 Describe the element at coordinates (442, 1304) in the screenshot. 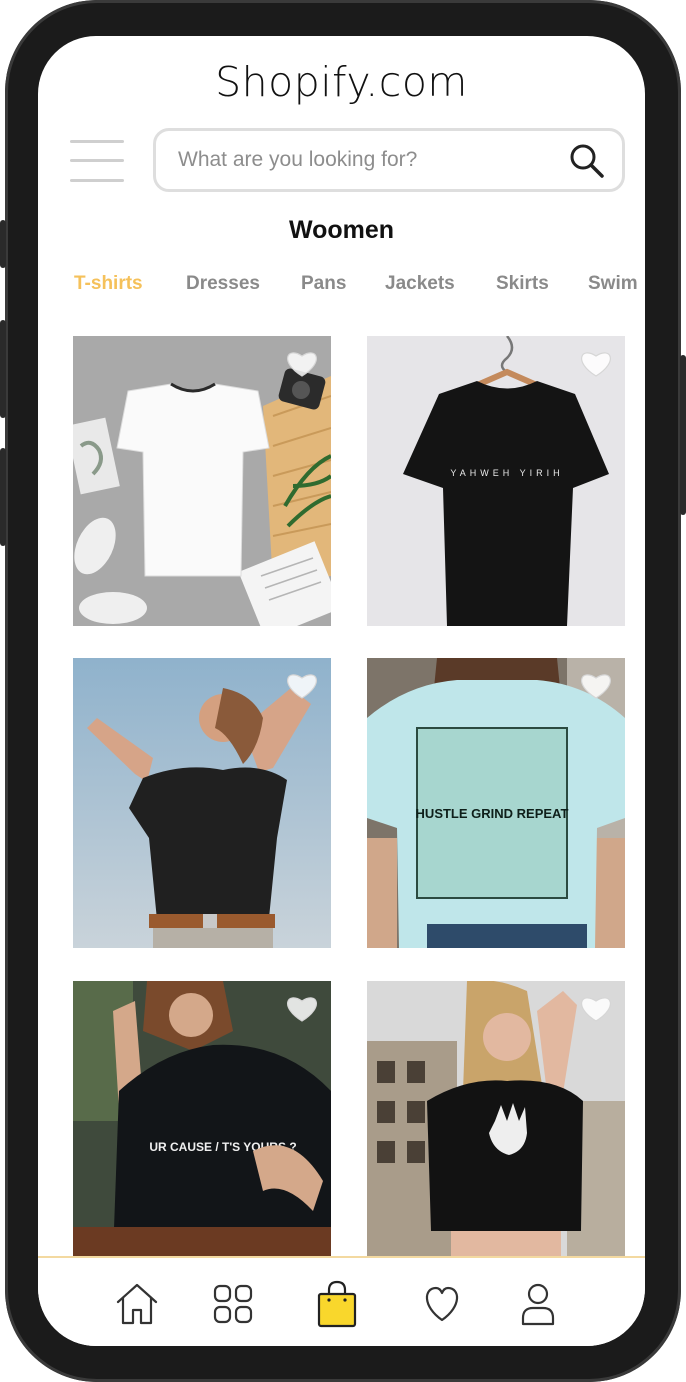

I see `heart-icon` at that location.